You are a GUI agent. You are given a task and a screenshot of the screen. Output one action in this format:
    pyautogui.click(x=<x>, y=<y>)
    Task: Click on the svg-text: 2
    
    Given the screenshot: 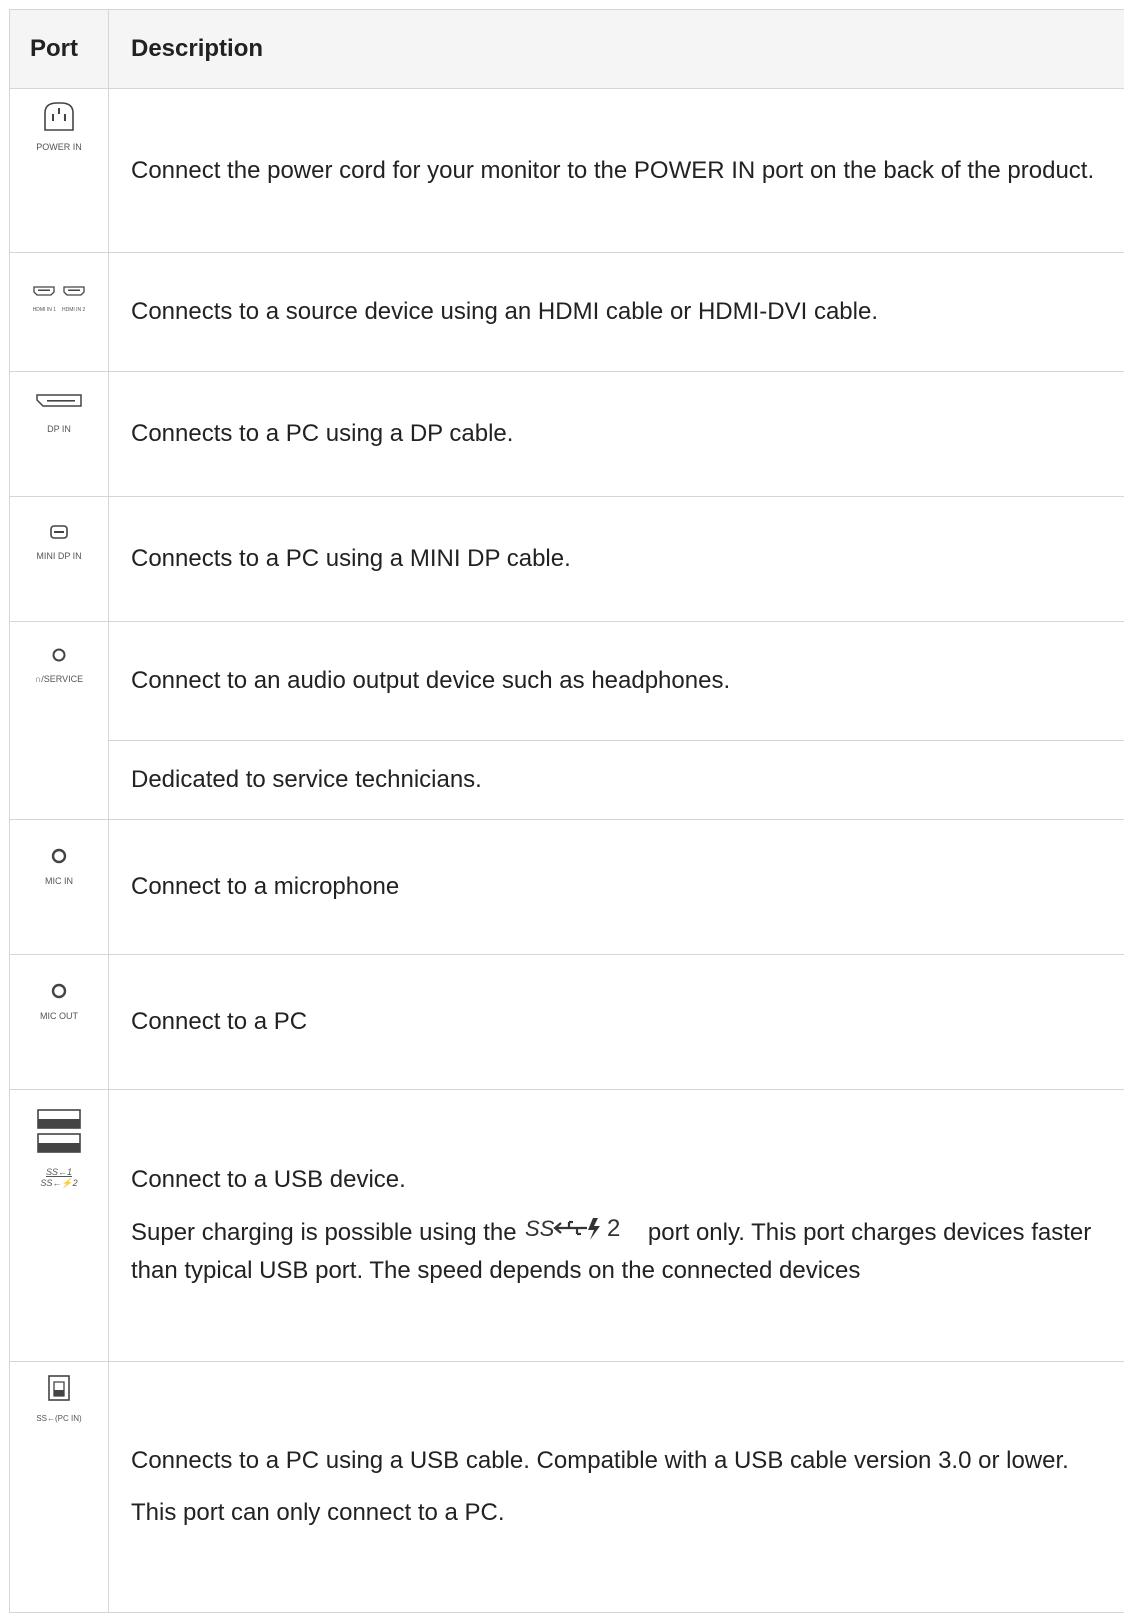 What is the action you would take?
    pyautogui.click(x=613, y=1228)
    